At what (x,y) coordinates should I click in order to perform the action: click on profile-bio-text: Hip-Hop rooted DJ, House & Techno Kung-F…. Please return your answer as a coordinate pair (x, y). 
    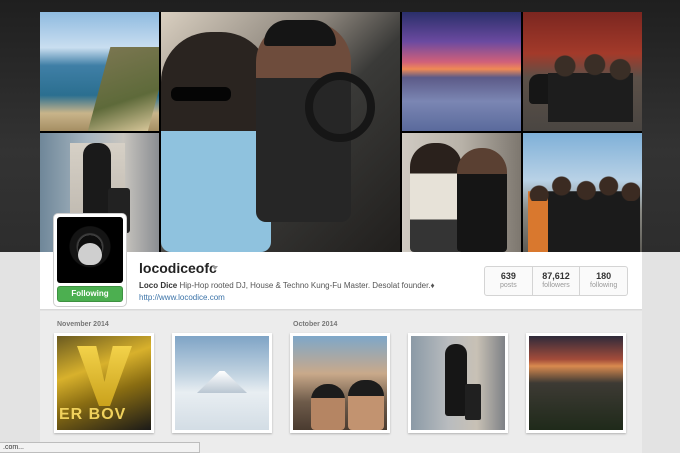
    Looking at the image, I should click on (306, 285).